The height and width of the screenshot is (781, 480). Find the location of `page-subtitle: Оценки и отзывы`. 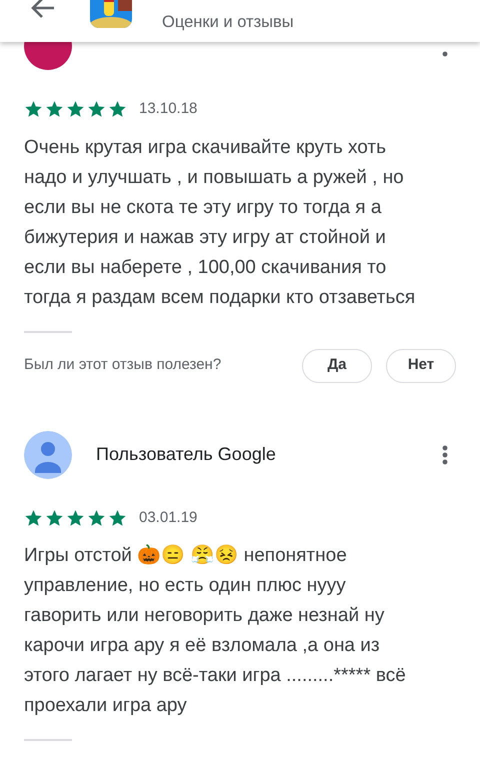

page-subtitle: Оценки и отзывы is located at coordinates (228, 22).